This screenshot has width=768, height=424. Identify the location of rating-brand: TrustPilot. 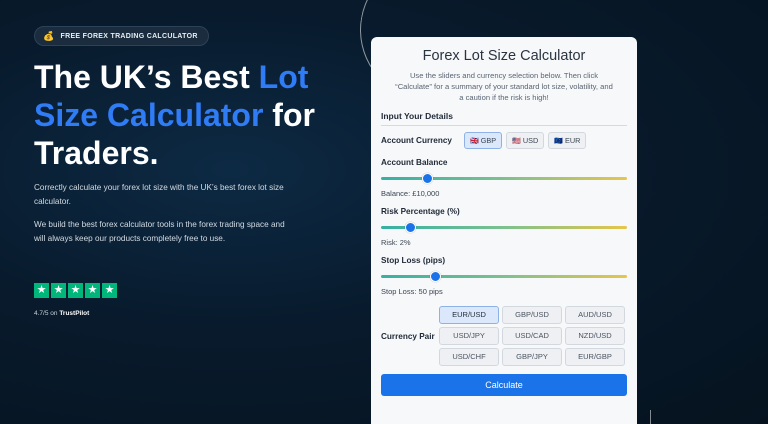
(74, 313).